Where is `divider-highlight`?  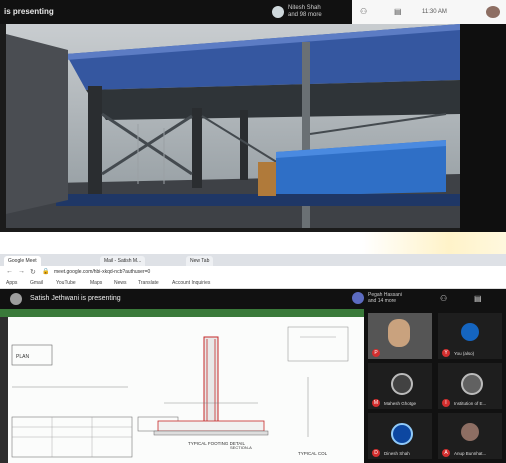 divider-highlight is located at coordinates (434, 243).